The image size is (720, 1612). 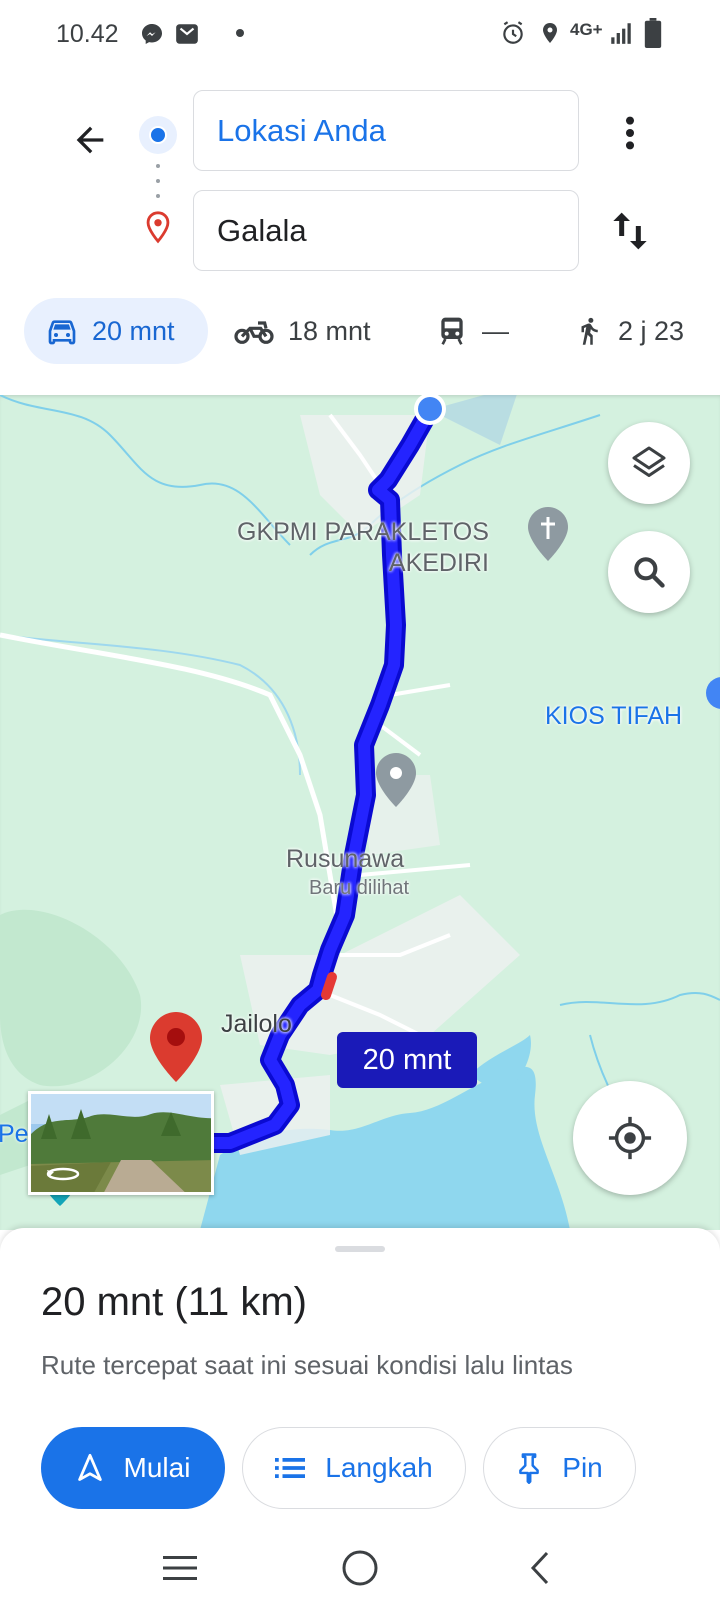 I want to click on car-icon, so click(x=62, y=332).